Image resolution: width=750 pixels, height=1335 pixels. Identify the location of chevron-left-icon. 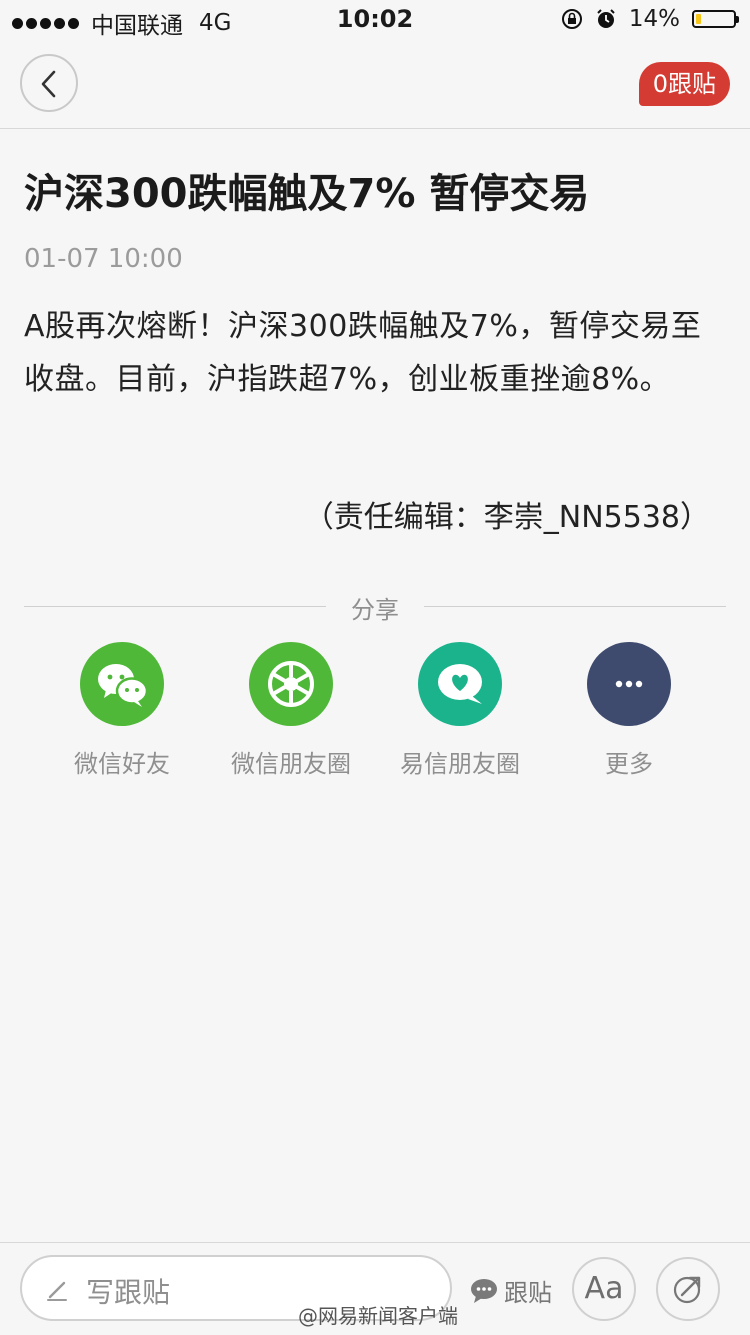
(48, 84).